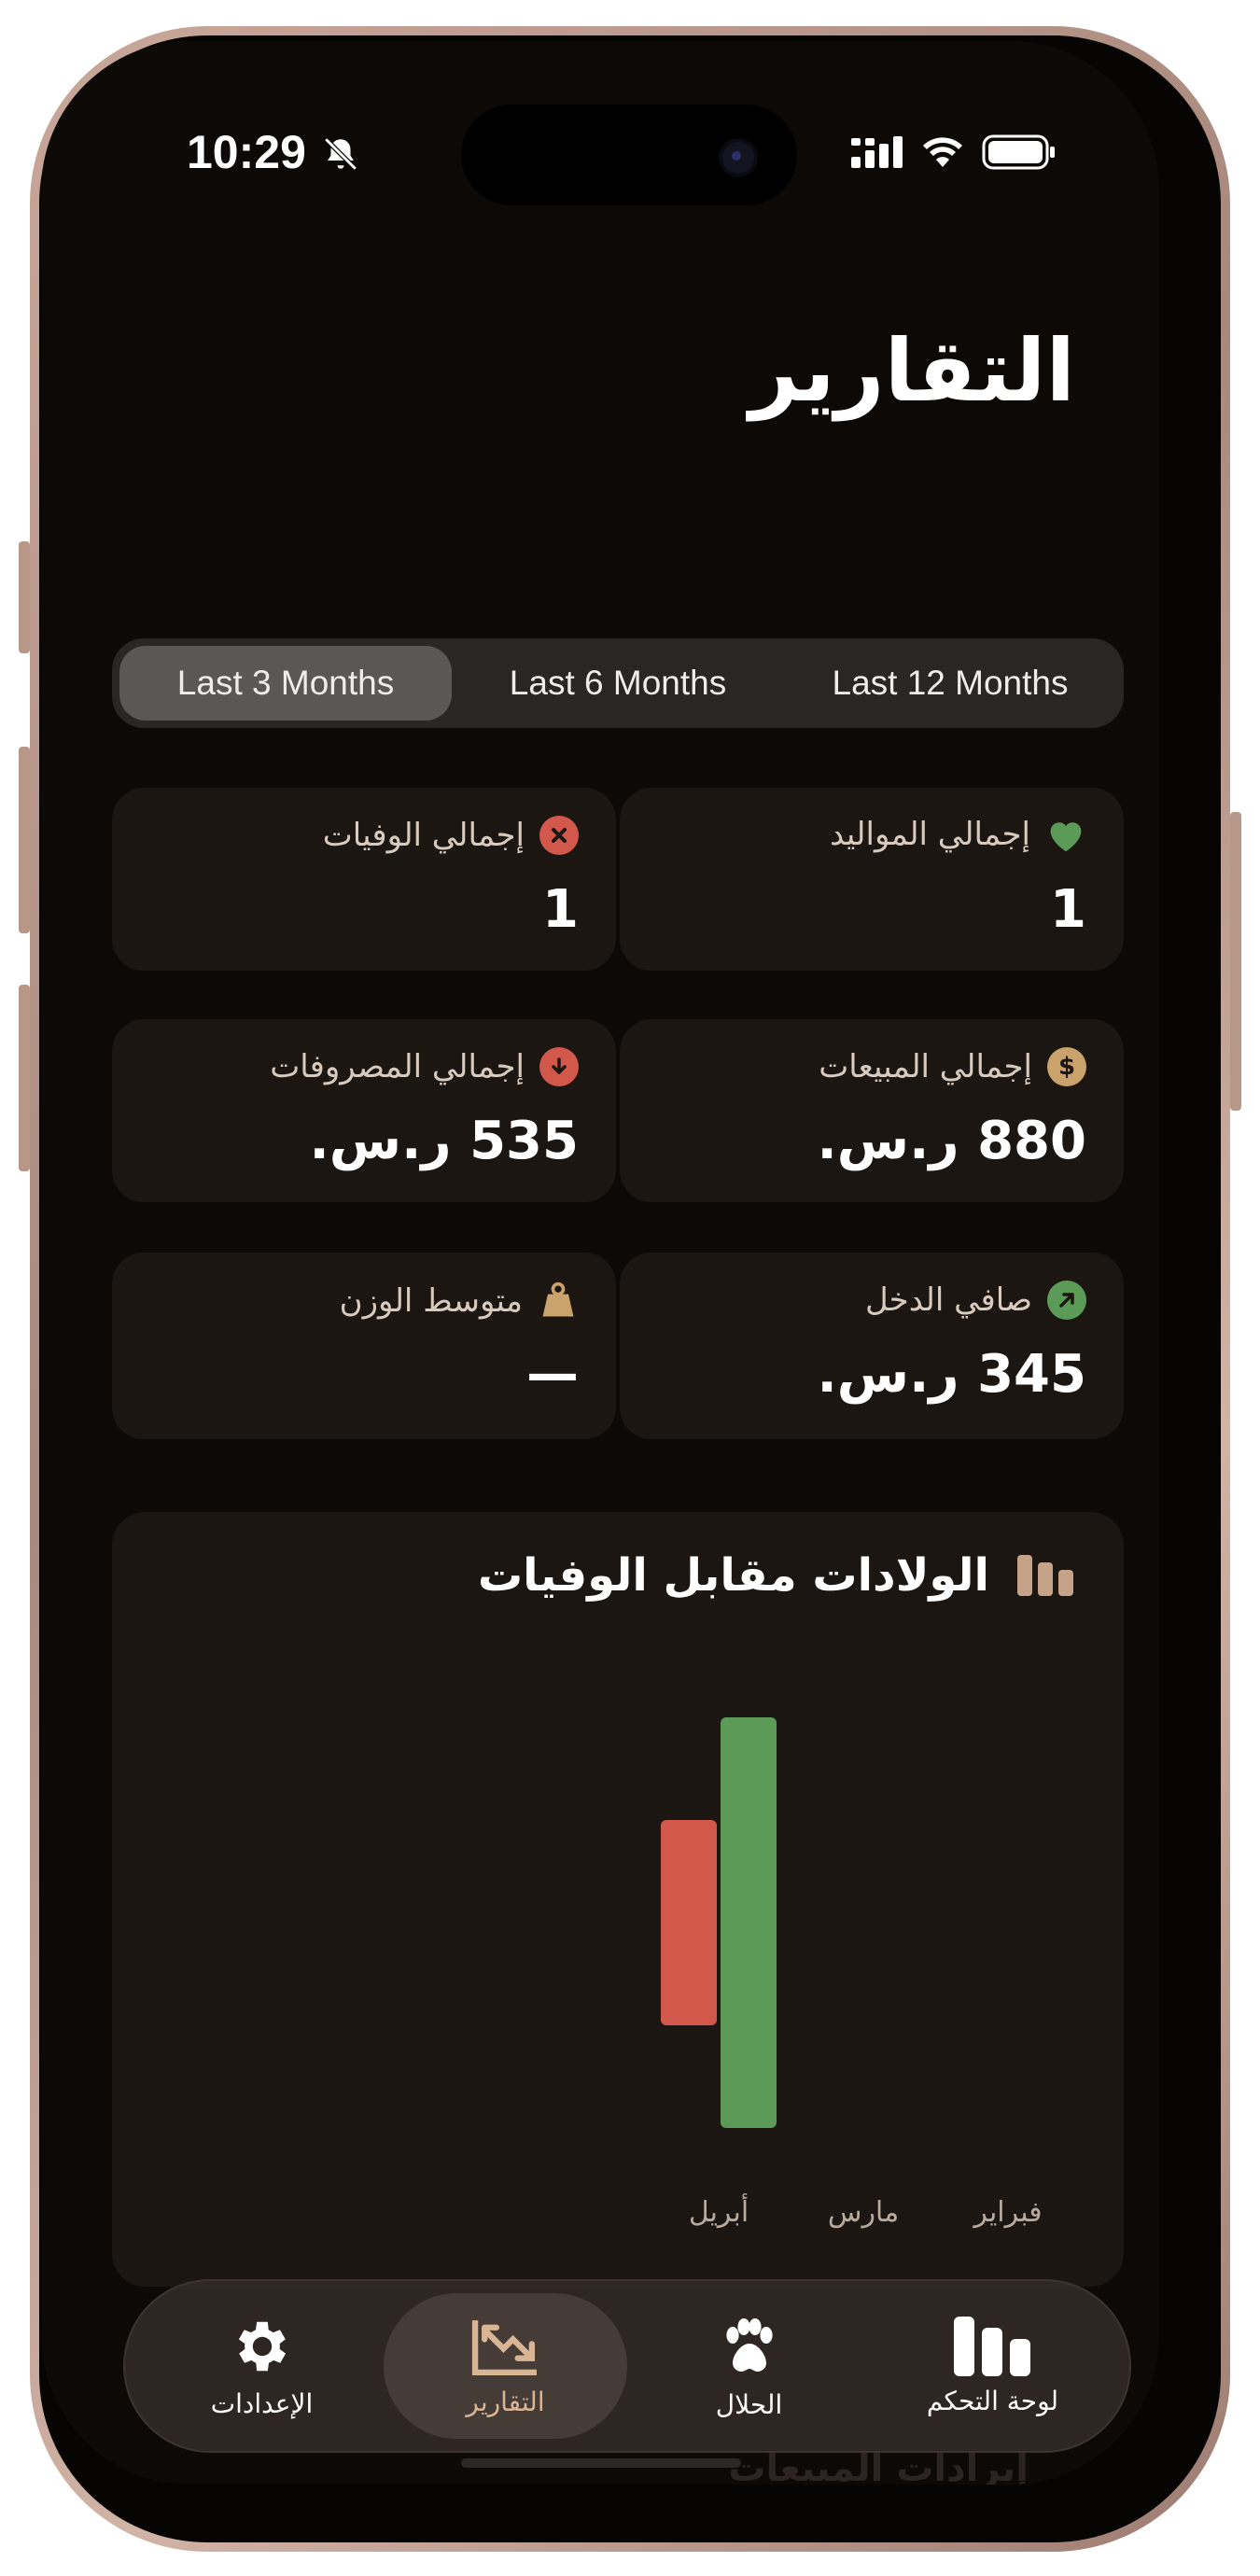  What do you see at coordinates (364, 1346) in the screenshot?
I see `stat-card-avg-weight: متوسط الوزن —` at bounding box center [364, 1346].